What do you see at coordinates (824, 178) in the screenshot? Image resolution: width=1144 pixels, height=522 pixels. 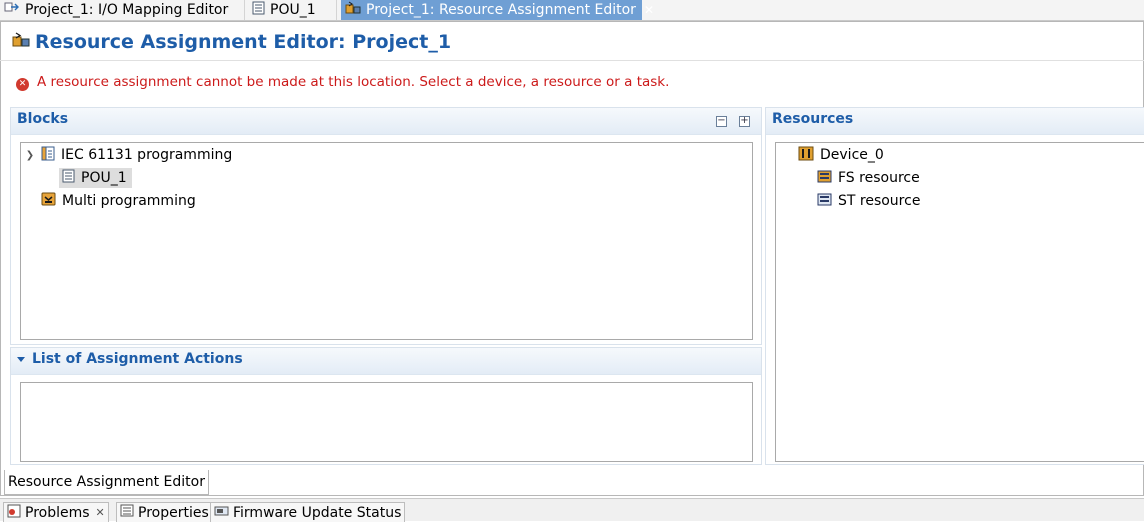 I see `fs-resource-icon` at bounding box center [824, 178].